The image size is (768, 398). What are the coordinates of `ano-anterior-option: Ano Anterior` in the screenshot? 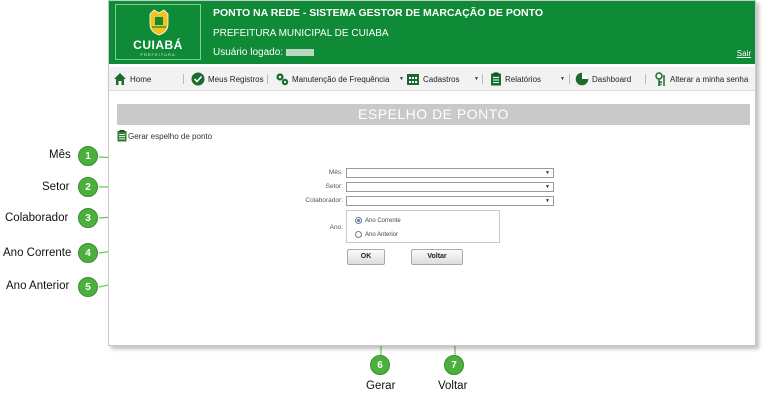 It's located at (376, 234).